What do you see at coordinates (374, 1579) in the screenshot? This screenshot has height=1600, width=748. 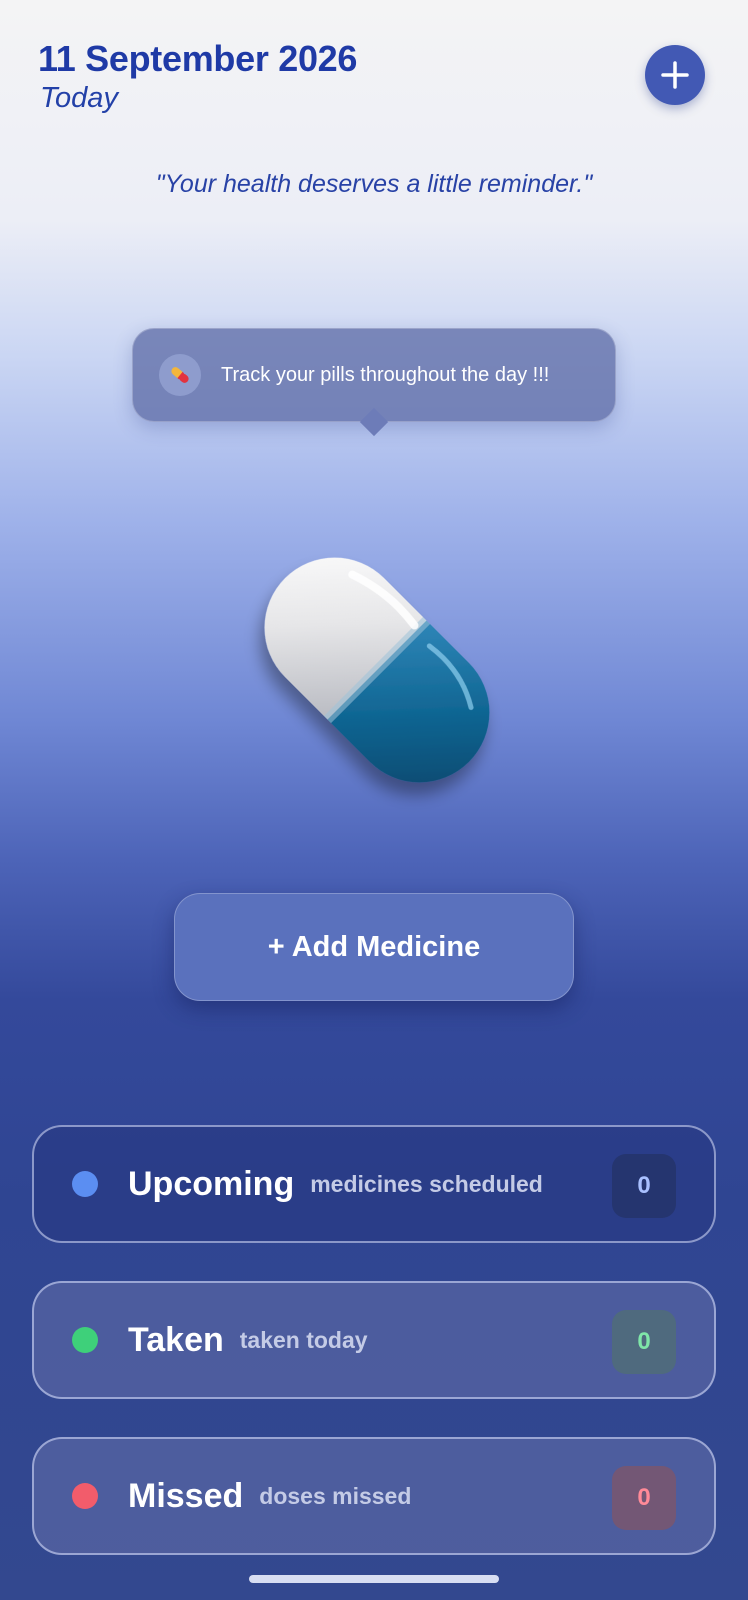 I see `home-indicator` at bounding box center [374, 1579].